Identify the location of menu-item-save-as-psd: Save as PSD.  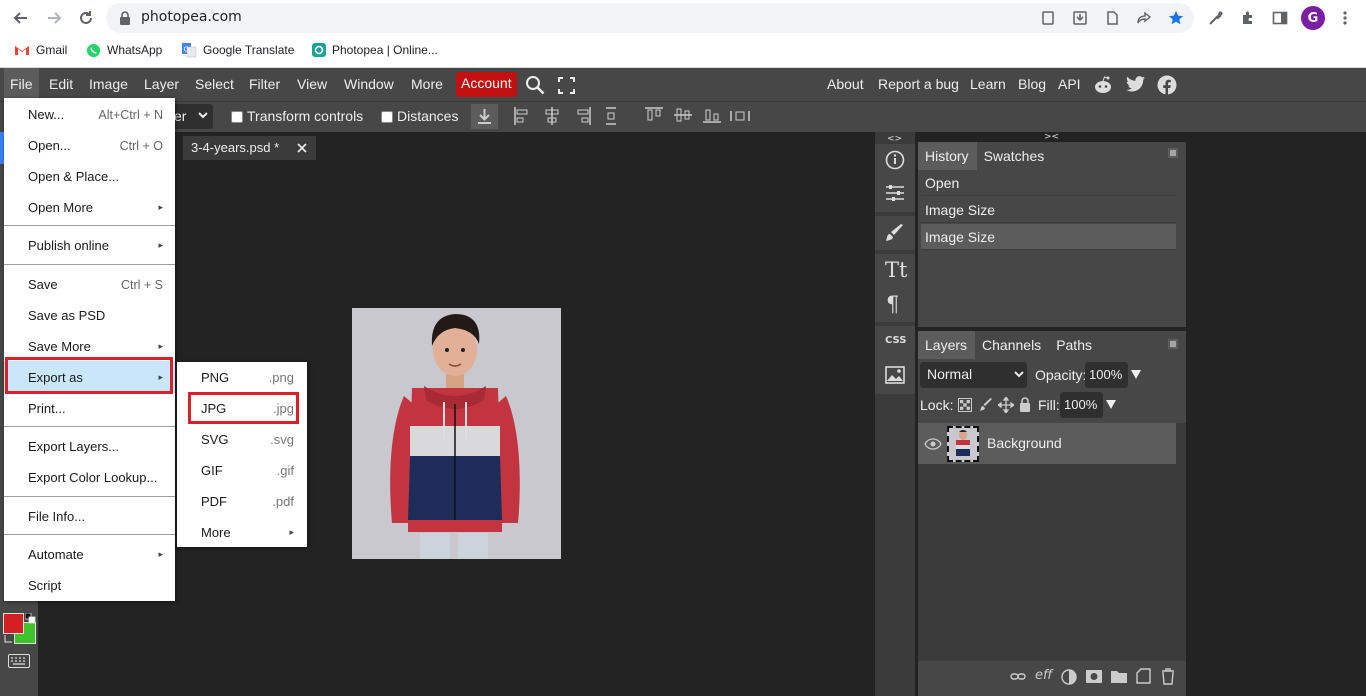
(89, 315).